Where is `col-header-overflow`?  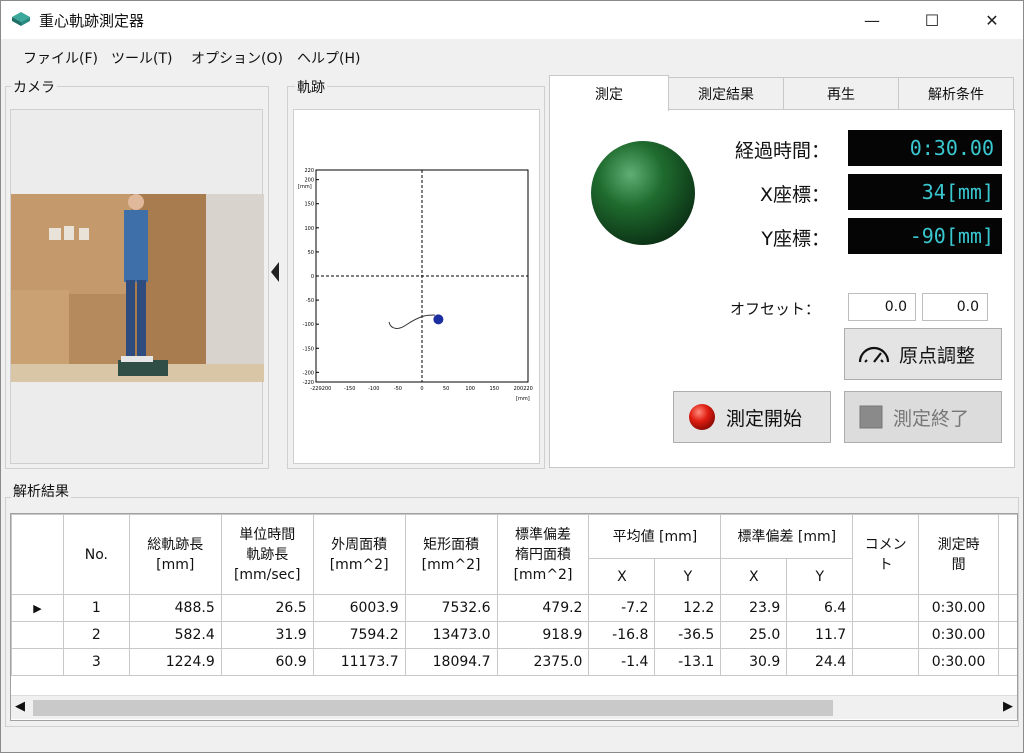 col-header-overflow is located at coordinates (1007, 554).